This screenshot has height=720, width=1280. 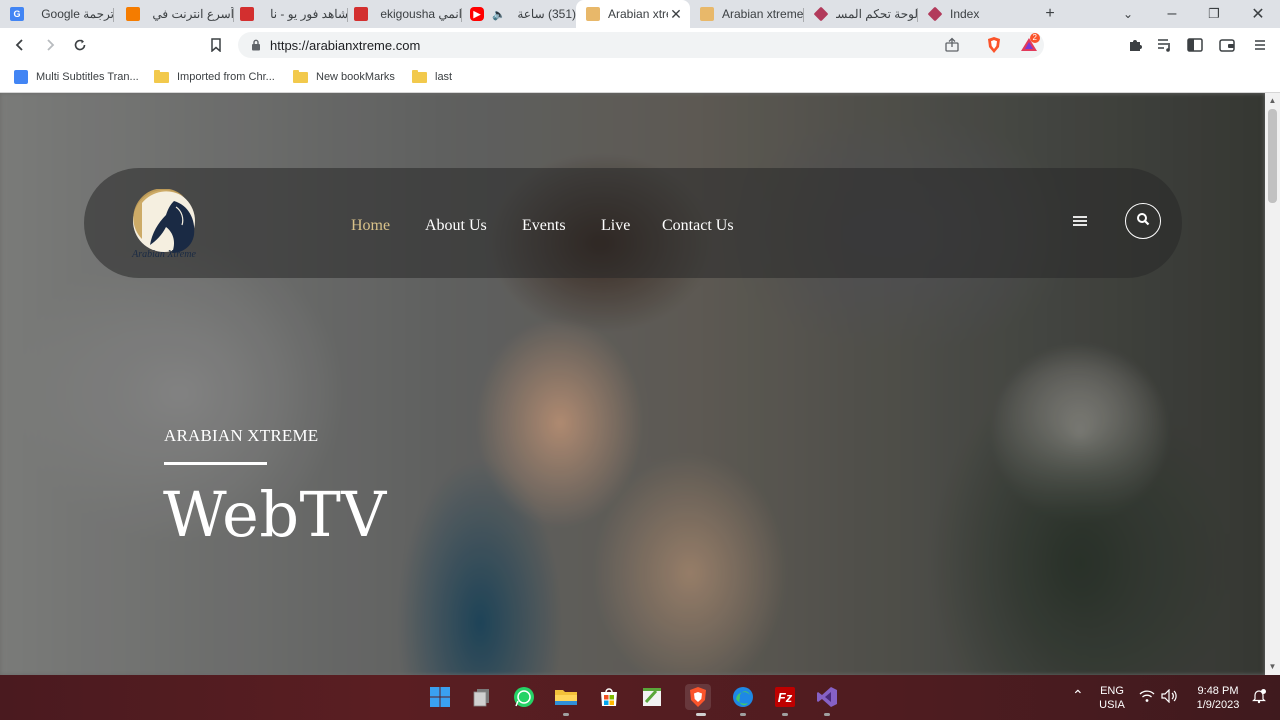 I want to click on nav-live: Live, so click(x=615, y=226).